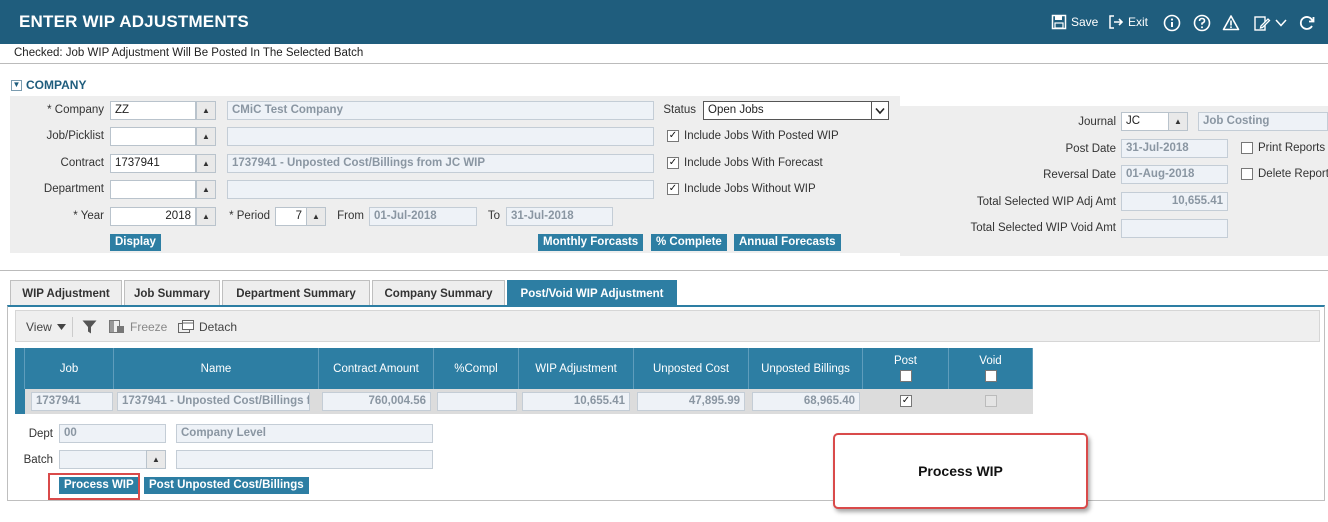 Image resolution: width=1328 pixels, height=522 pixels. What do you see at coordinates (149, 327) in the screenshot?
I see `freeze-label: Freeze` at bounding box center [149, 327].